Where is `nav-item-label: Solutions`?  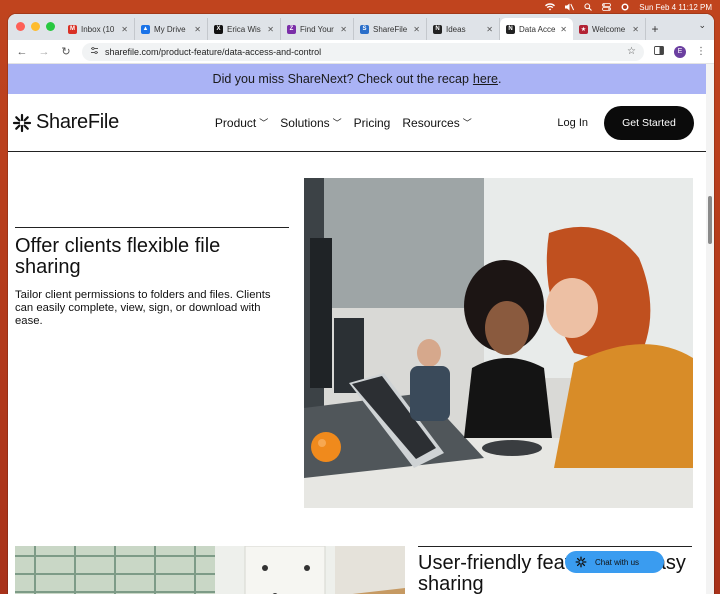
nav-item-label: Solutions is located at coordinates (305, 122).